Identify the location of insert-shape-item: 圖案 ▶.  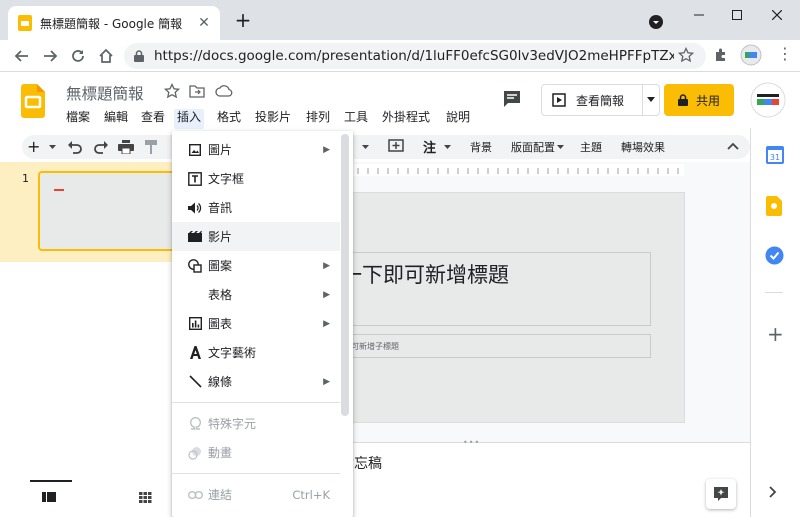
(256, 265).